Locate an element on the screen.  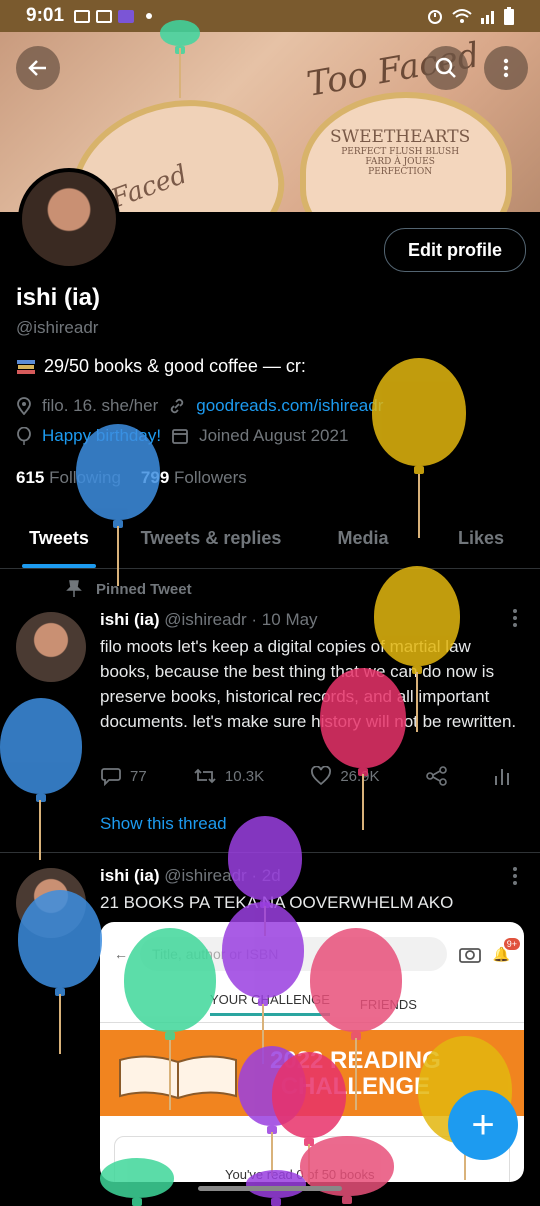
banner-product-sub2: FARD À JOUES is located at coordinates (400, 162).